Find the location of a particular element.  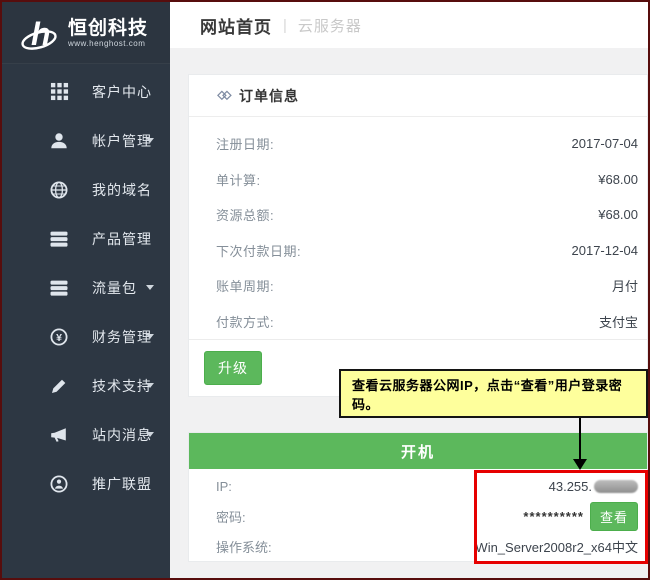

table-row: 付款方式: 支付宝 is located at coordinates (427, 322).